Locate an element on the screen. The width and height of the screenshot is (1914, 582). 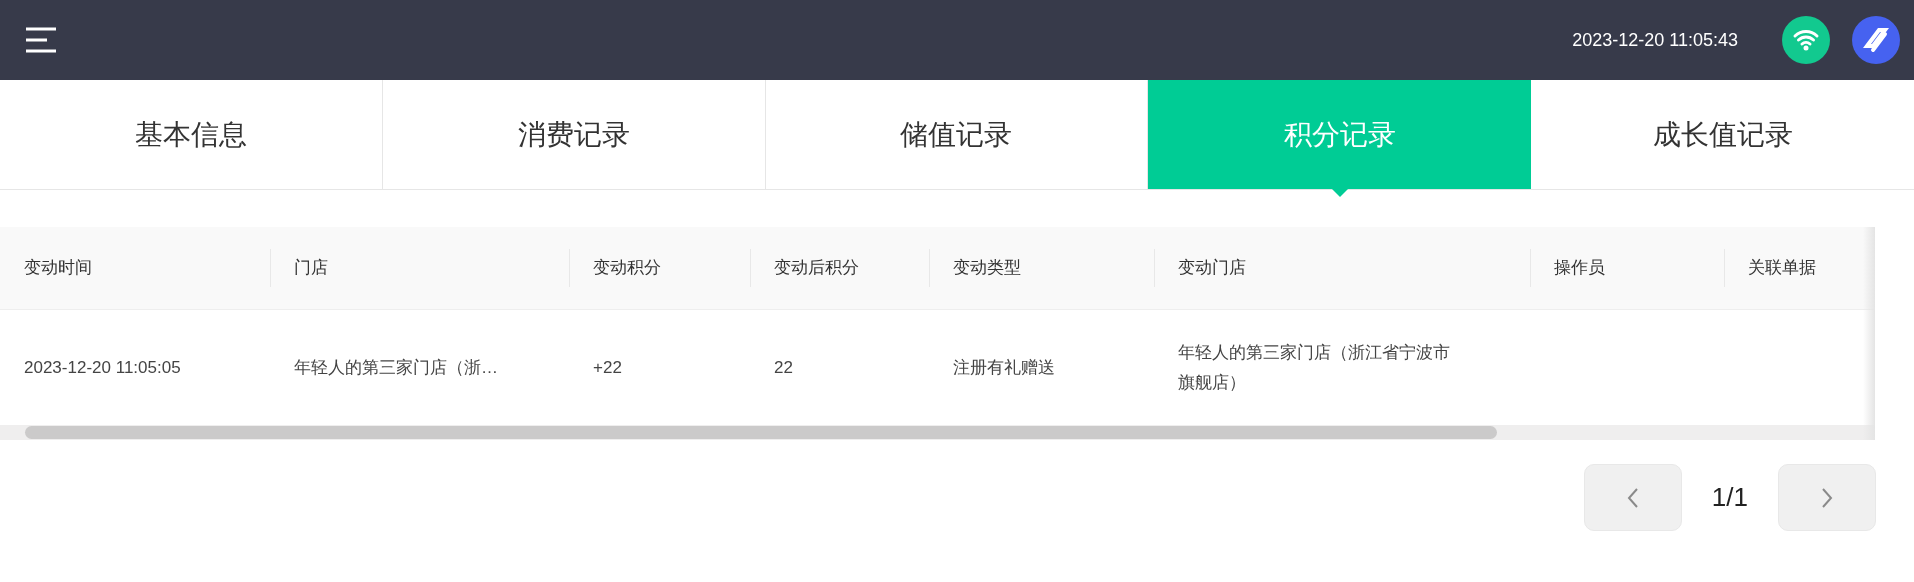
logo-icon is located at coordinates (1876, 40).